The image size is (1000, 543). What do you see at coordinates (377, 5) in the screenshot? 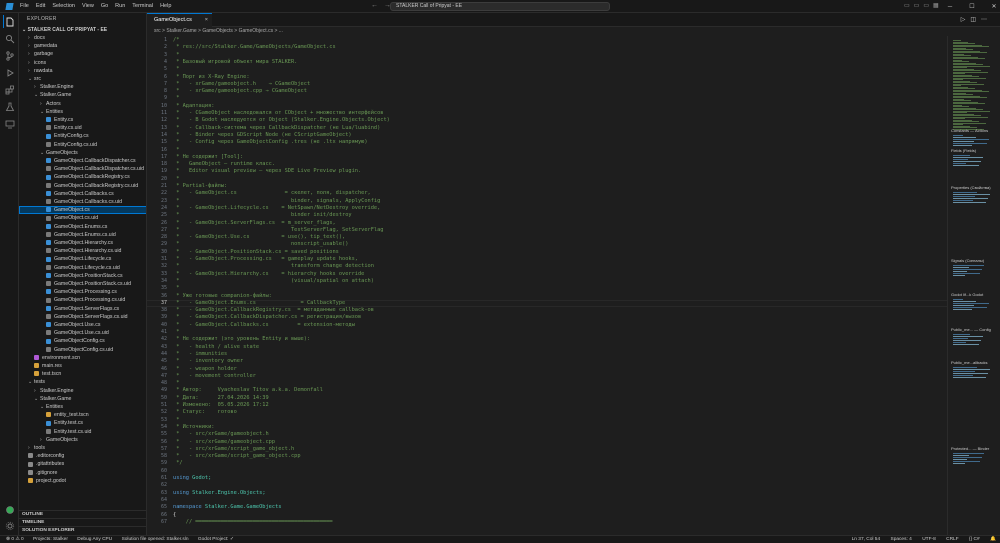
I see `back-arrow-icon: ←` at bounding box center [377, 5].